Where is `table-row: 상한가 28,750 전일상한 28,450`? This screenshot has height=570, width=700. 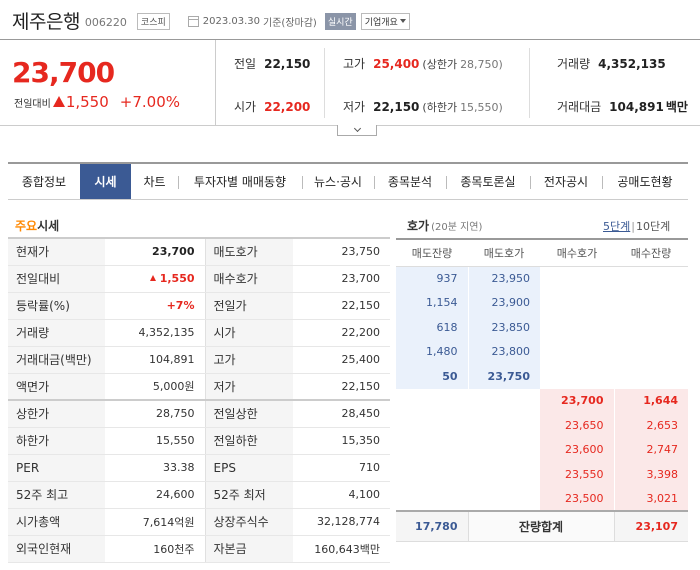
table-row: 상한가 28,750 전일상한 28,450 is located at coordinates (199, 413).